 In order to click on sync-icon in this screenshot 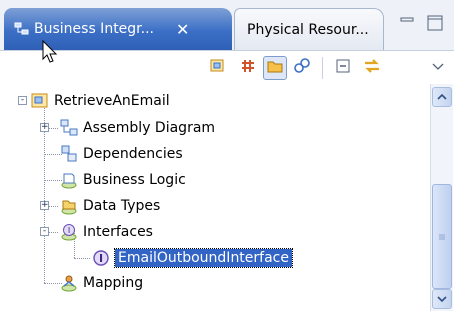, I will do `click(372, 68)`.